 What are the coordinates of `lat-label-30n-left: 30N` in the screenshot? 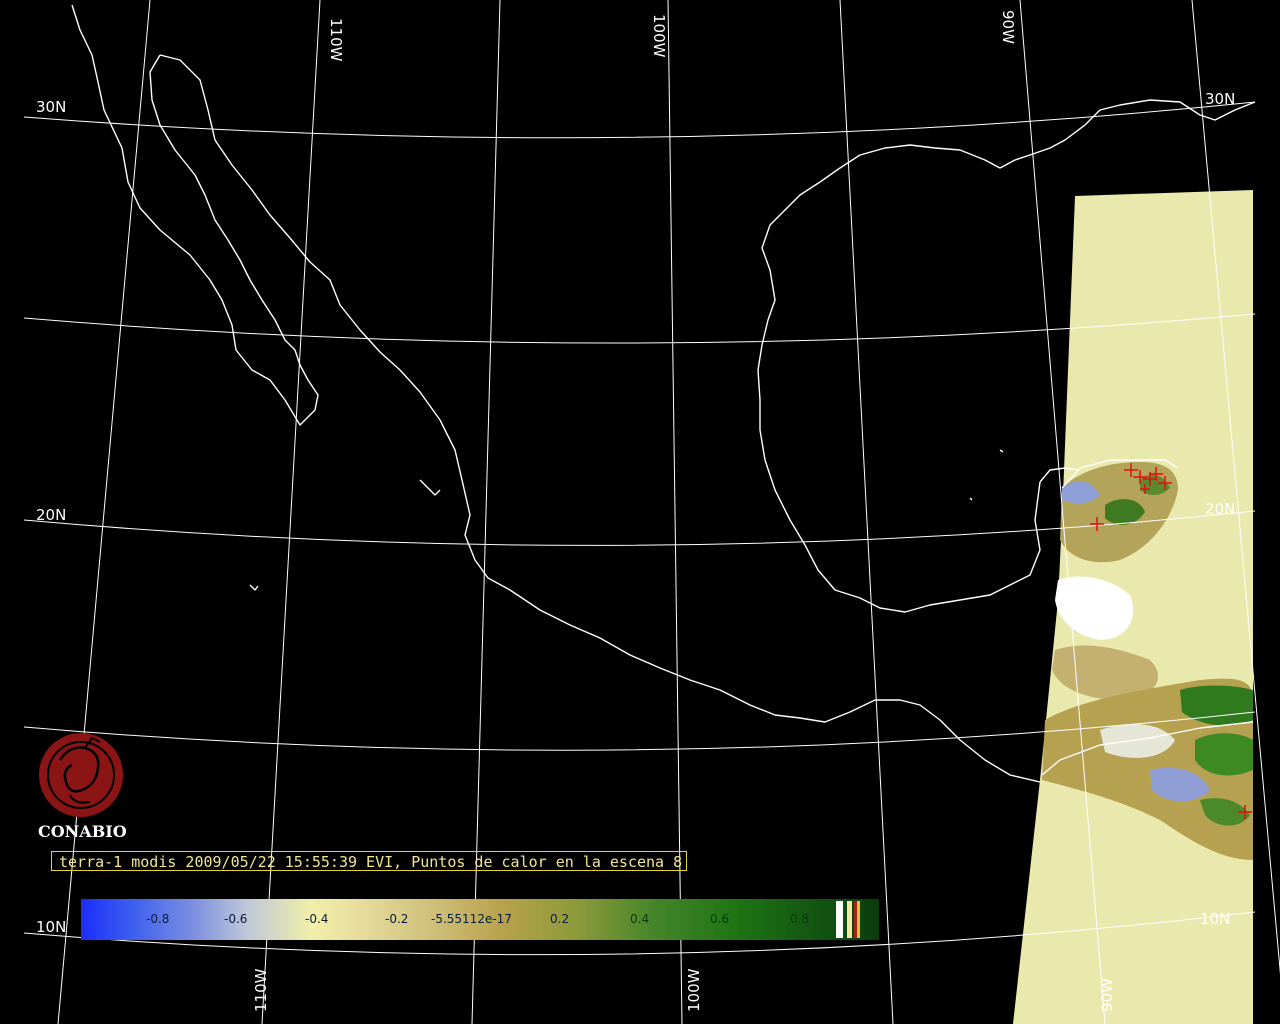 It's located at (51, 107).